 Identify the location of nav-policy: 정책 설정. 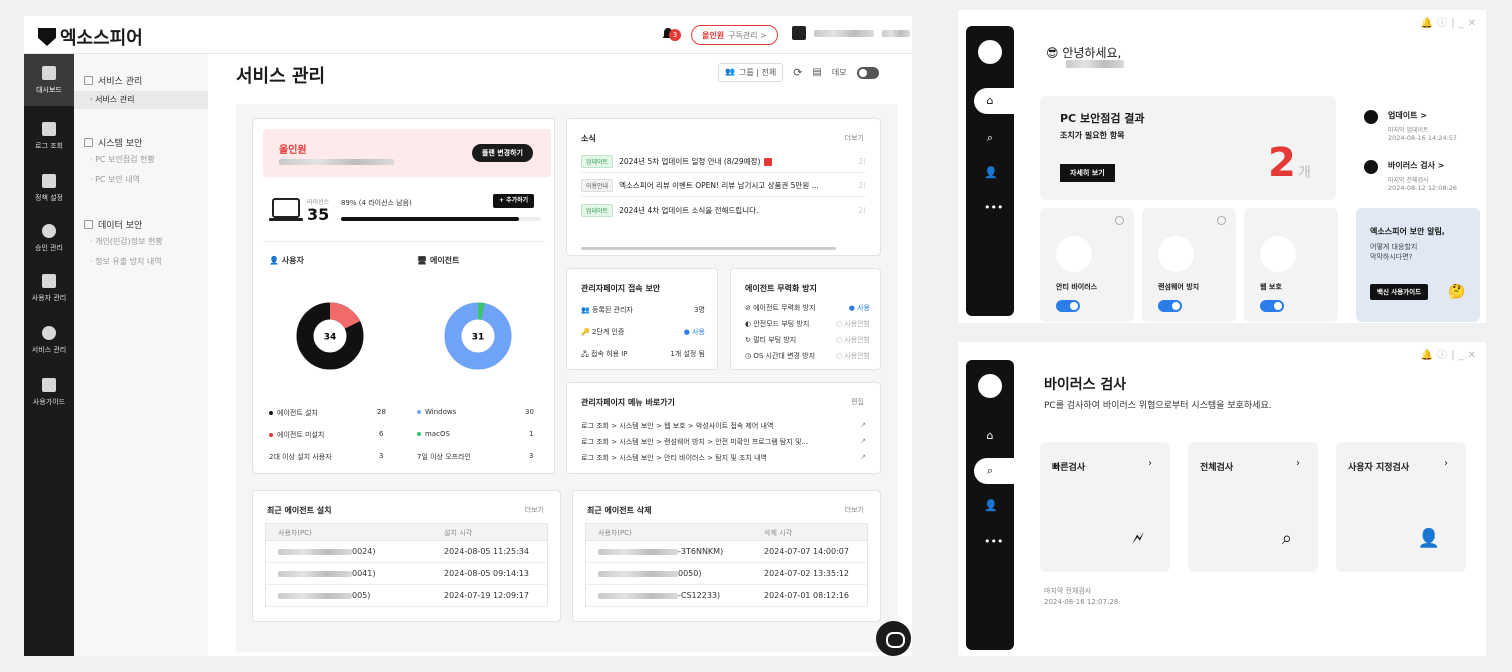
(49, 188).